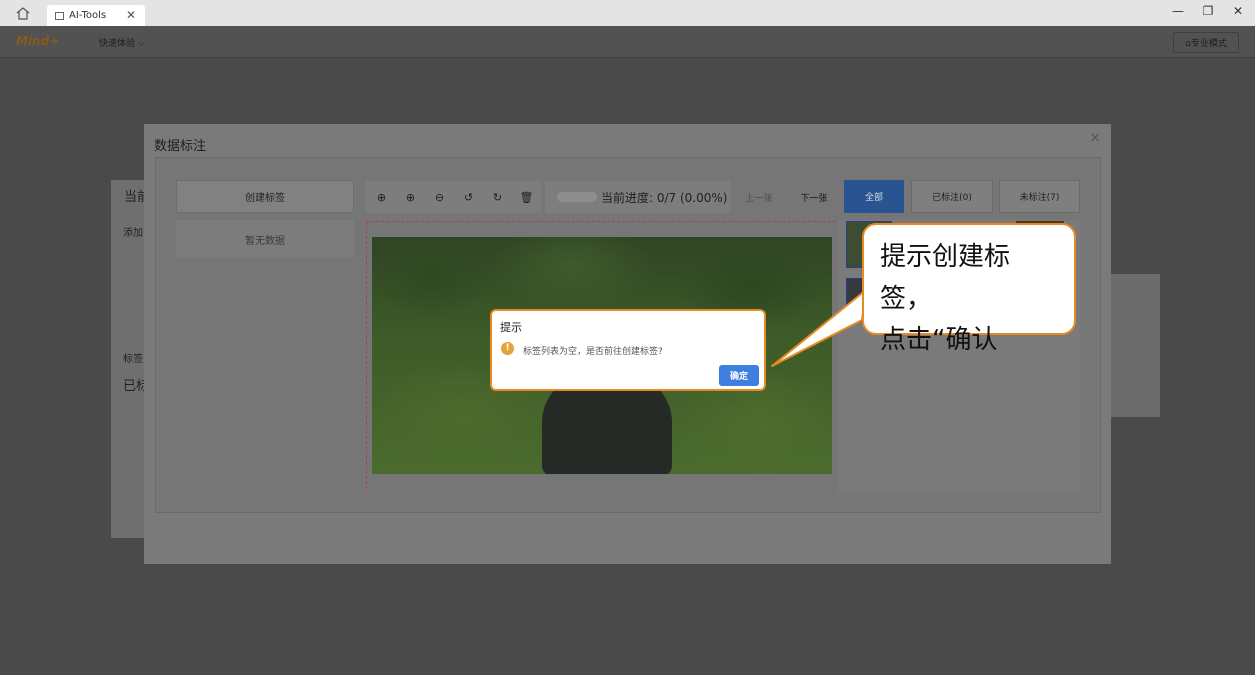 The height and width of the screenshot is (675, 1255). I want to click on close-window-icon: ✕, so click(1238, 11).